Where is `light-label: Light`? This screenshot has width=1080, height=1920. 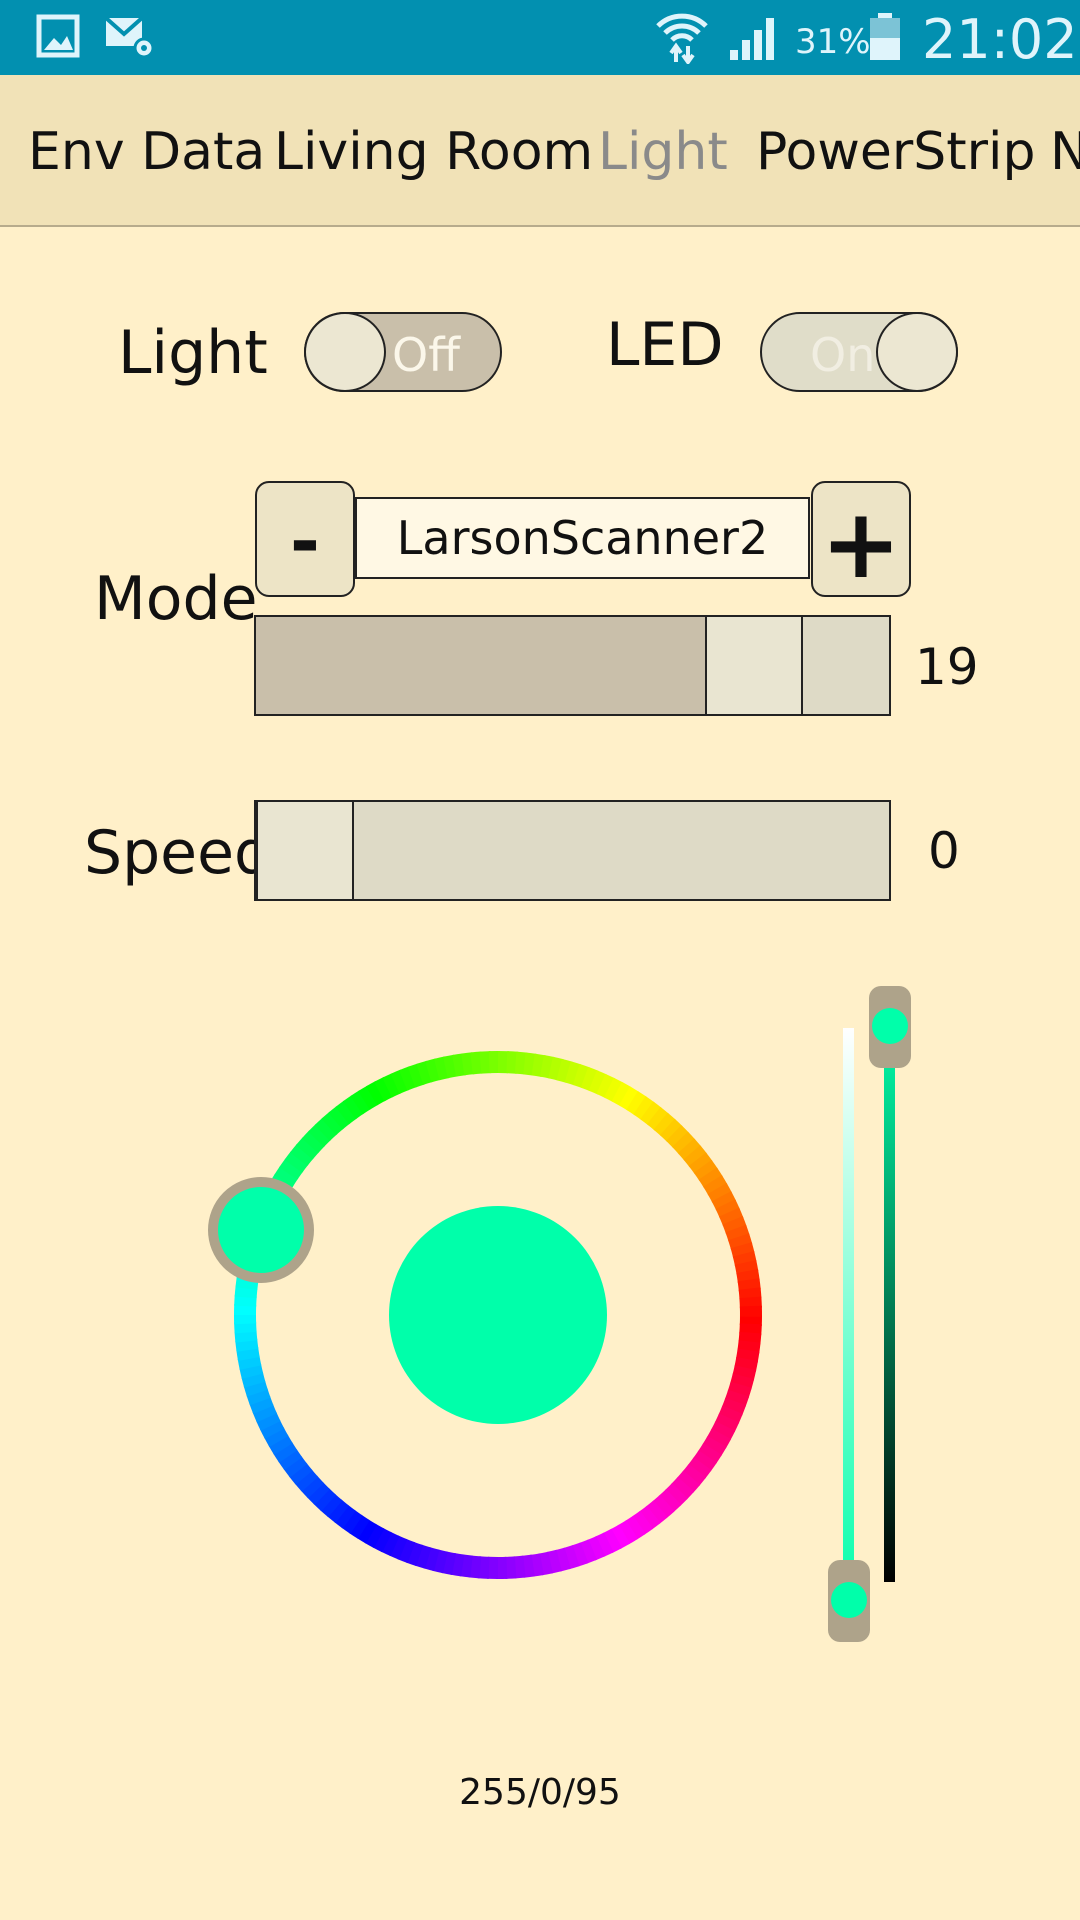
light-label: Light is located at coordinates (193, 353).